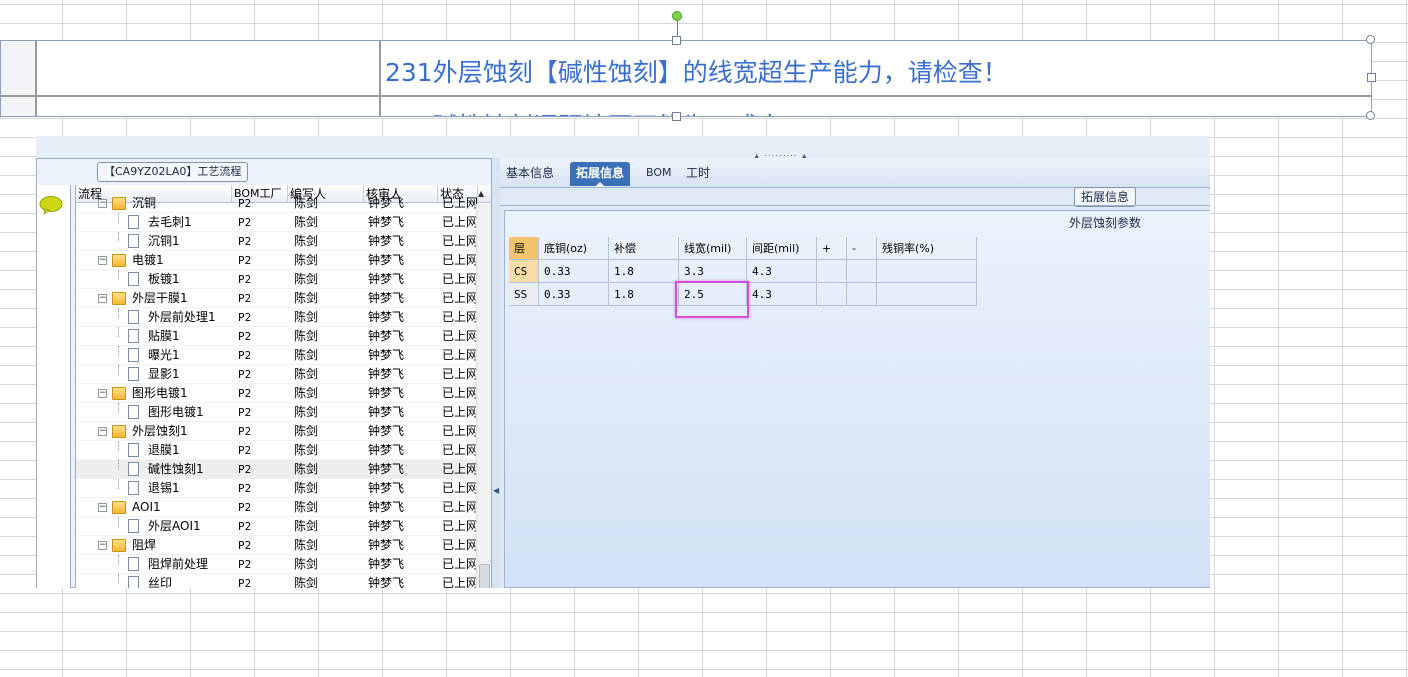  What do you see at coordinates (277, 260) in the screenshot?
I see `tree-row: − 电镀1 P2 陈剑 钟梦飞 已上网` at bounding box center [277, 260].